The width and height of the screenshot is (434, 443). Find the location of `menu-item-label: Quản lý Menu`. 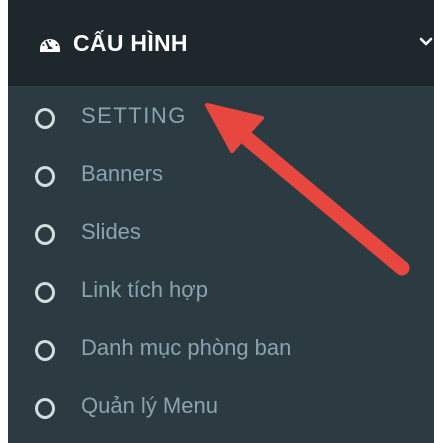

menu-item-label: Quản lý Menu is located at coordinates (149, 405).